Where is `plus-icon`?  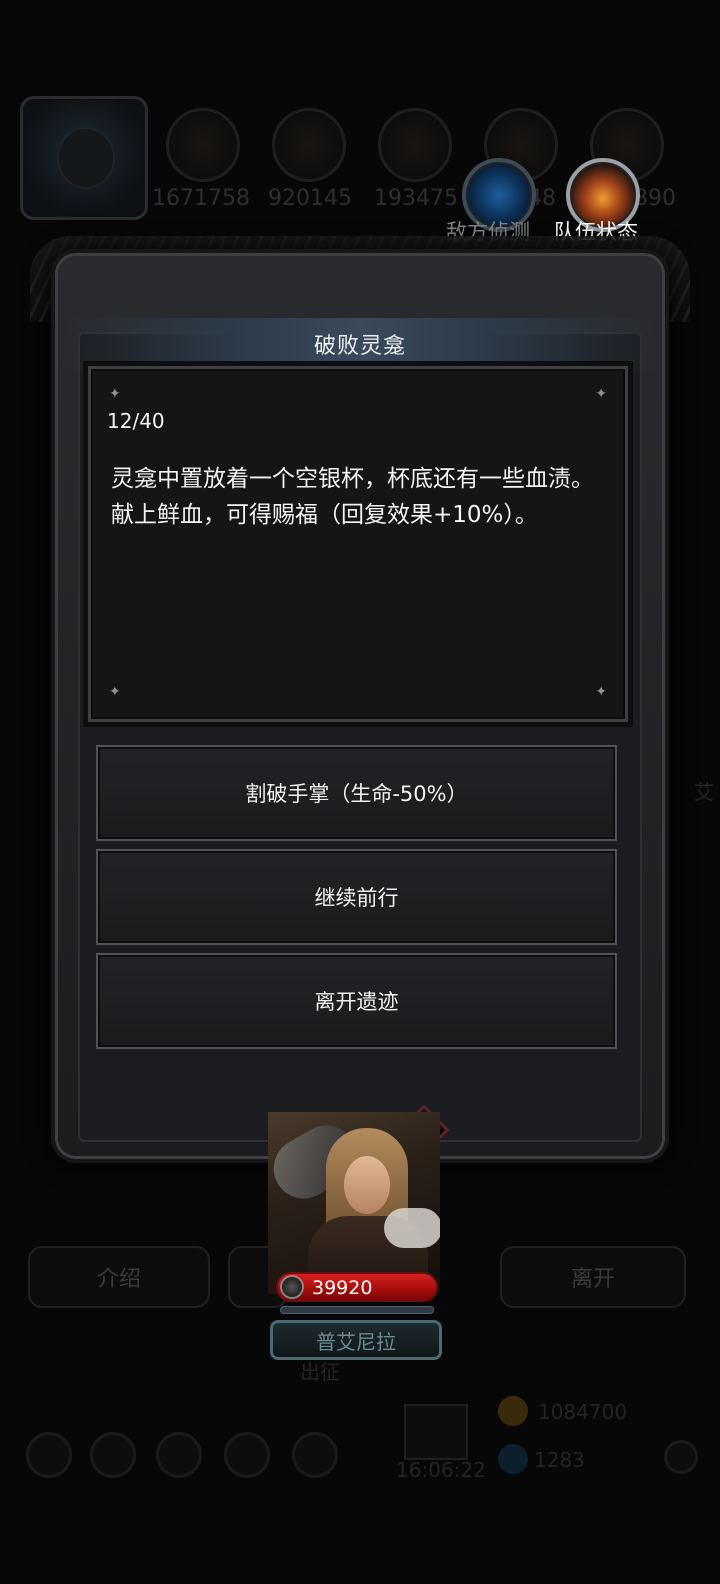 plus-icon is located at coordinates (681, 1457).